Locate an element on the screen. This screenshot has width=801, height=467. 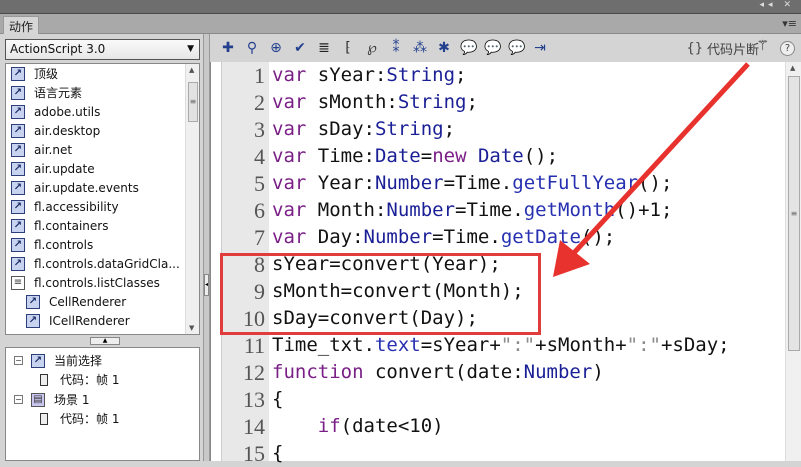
arrow-head is located at coordinates (571, 258).